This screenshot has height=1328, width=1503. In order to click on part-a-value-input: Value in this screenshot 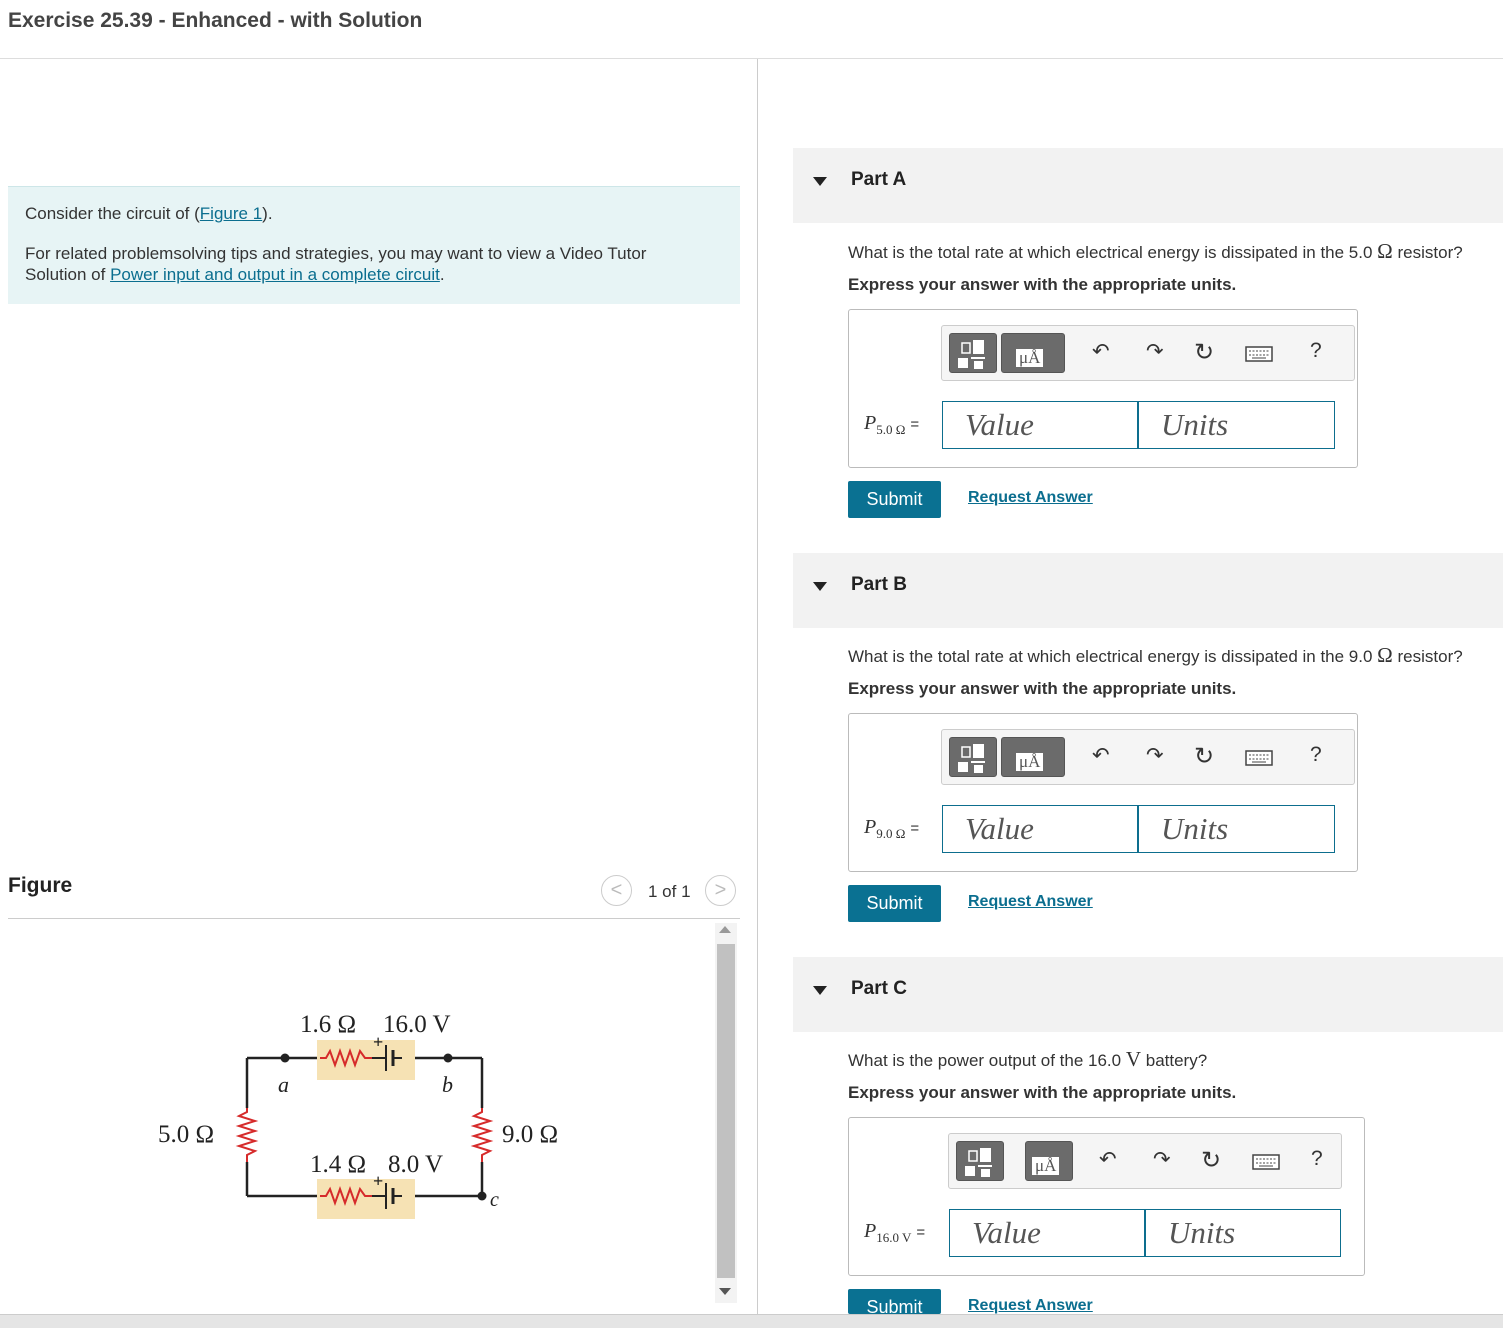, I will do `click(1040, 425)`.